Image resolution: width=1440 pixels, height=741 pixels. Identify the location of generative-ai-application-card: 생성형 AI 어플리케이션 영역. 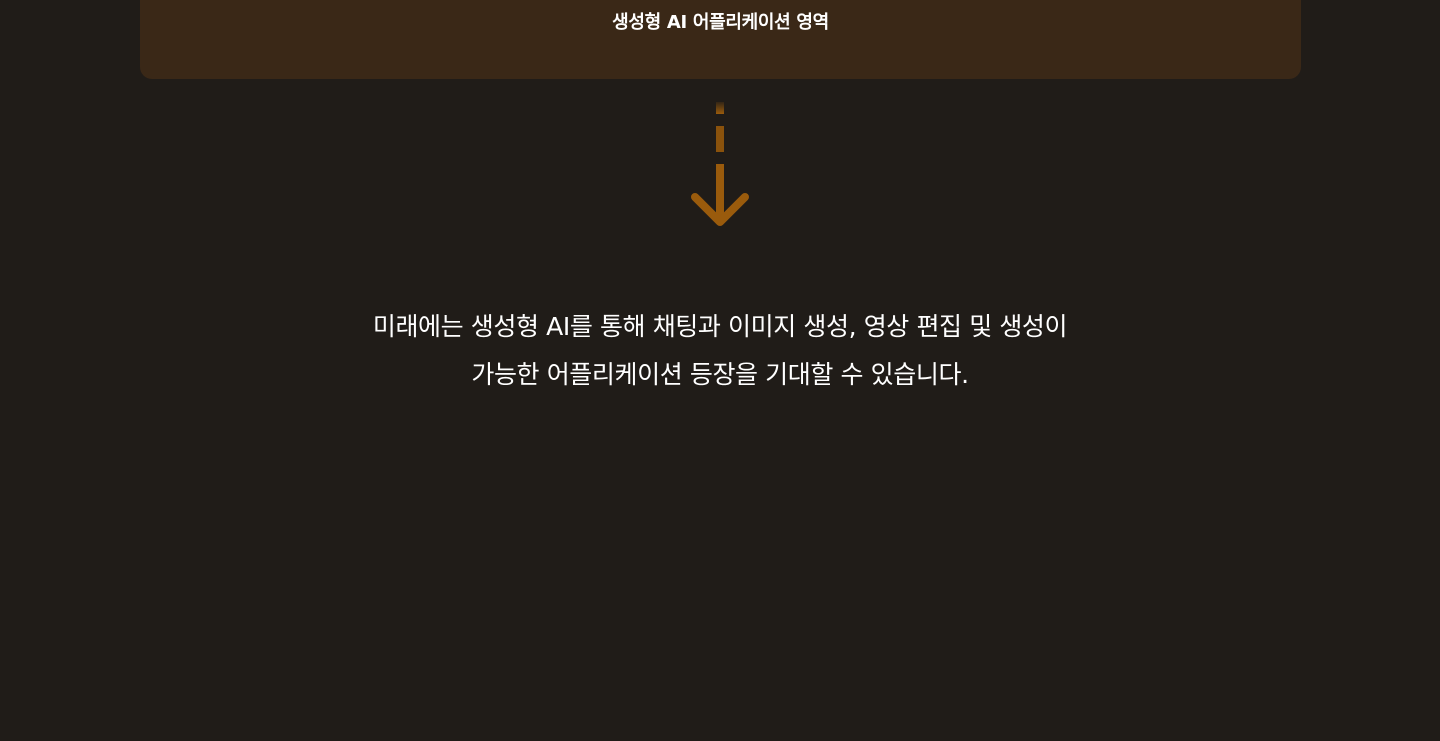
(720, 39).